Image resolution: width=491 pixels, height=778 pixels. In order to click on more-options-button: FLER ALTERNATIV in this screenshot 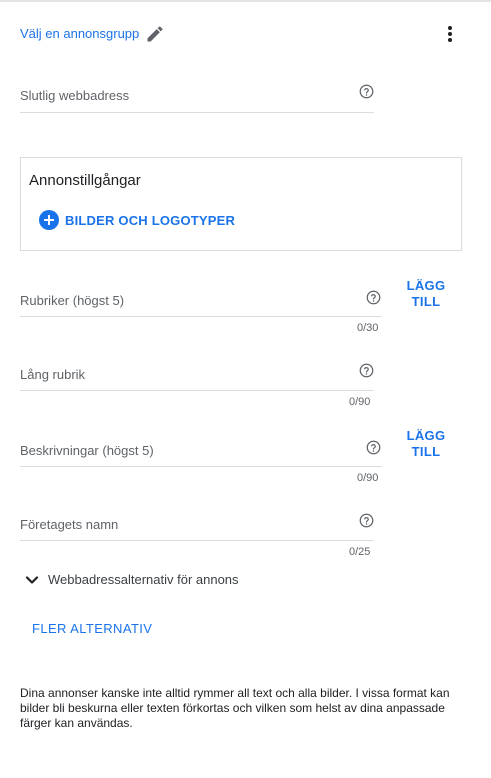, I will do `click(92, 629)`.